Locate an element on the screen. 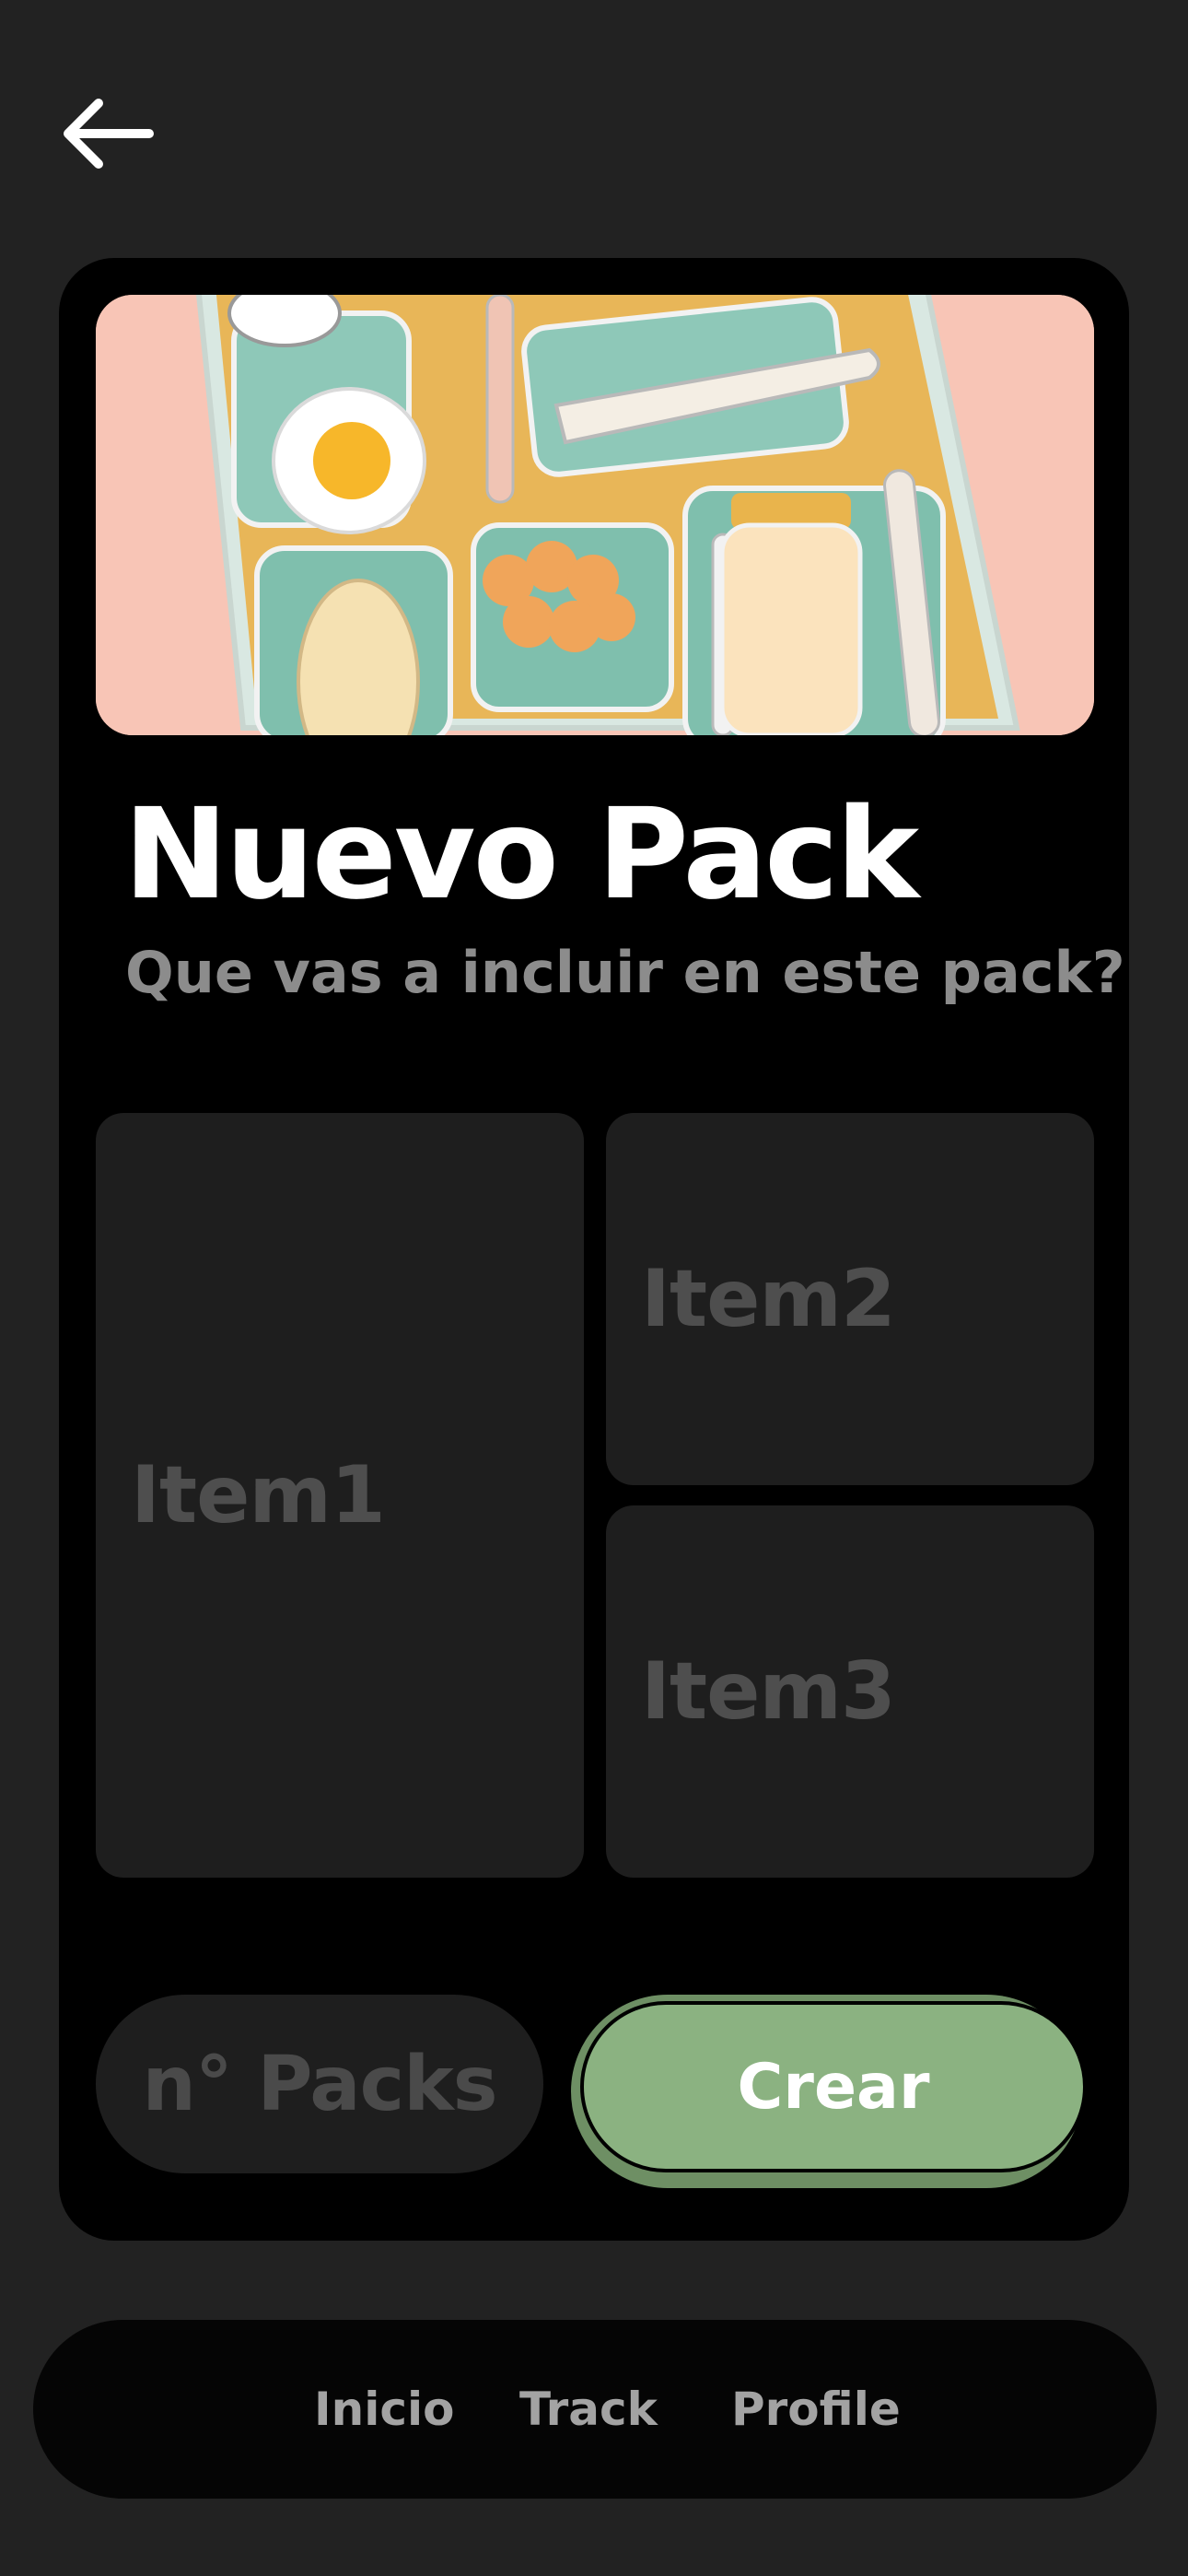 This screenshot has width=1188, height=2576. item-2-label: Item2 is located at coordinates (768, 1299).